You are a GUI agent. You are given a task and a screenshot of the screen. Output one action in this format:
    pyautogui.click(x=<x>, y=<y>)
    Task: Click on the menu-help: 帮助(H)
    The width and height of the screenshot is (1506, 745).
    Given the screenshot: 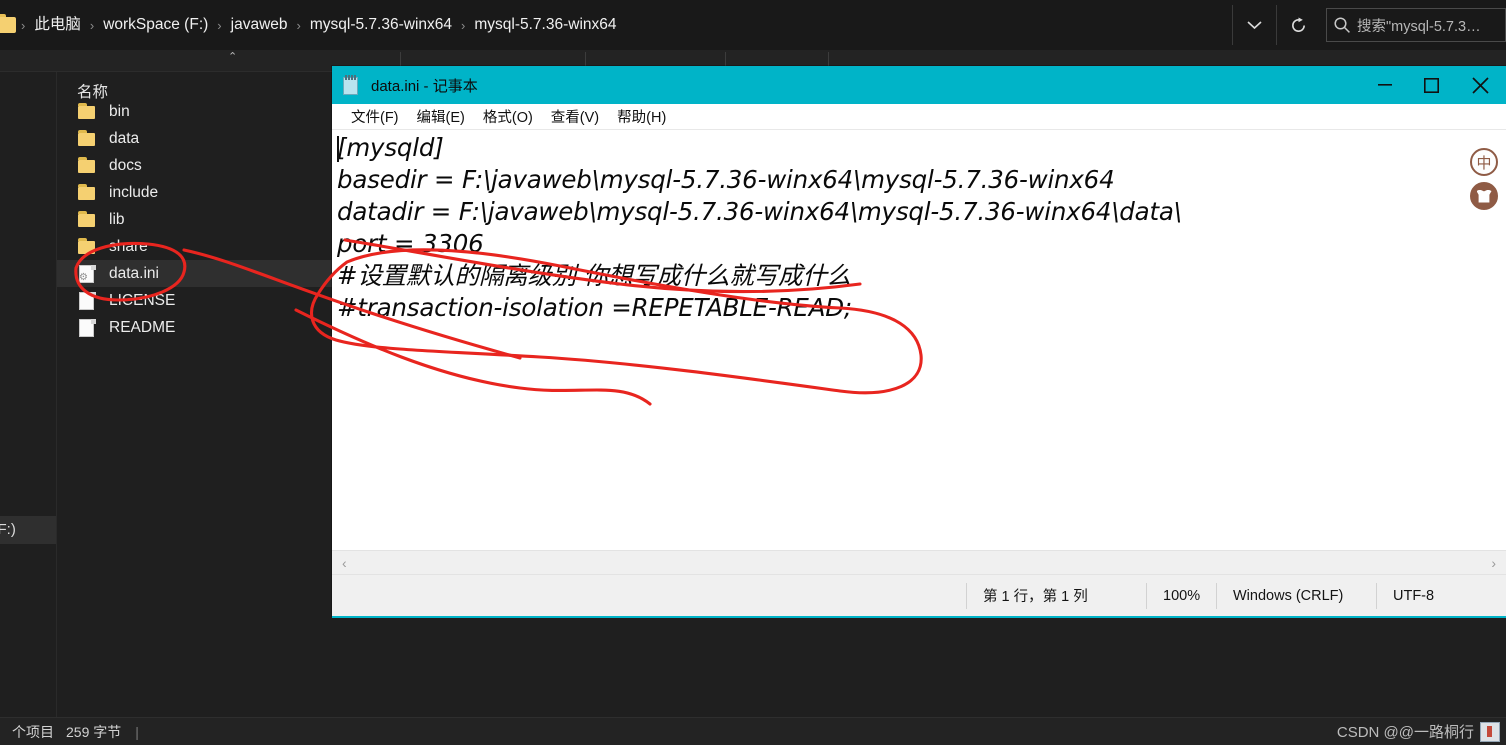 What is the action you would take?
    pyautogui.click(x=641, y=116)
    